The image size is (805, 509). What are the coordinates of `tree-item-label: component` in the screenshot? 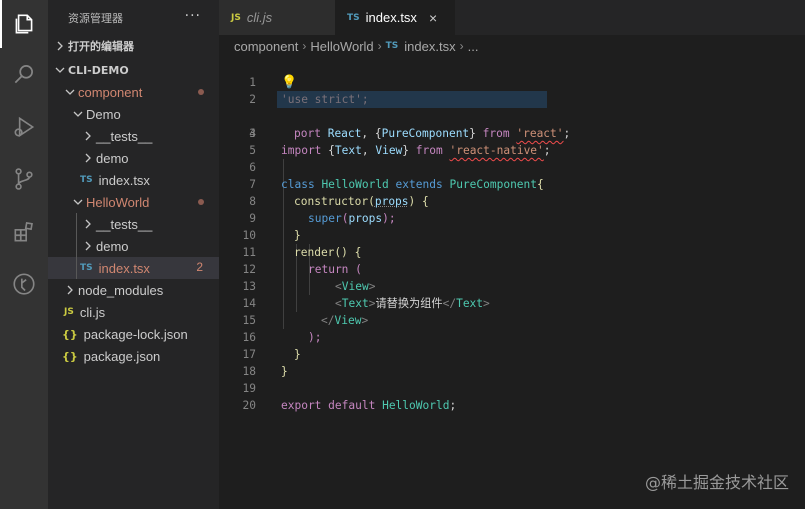 It's located at (110, 92).